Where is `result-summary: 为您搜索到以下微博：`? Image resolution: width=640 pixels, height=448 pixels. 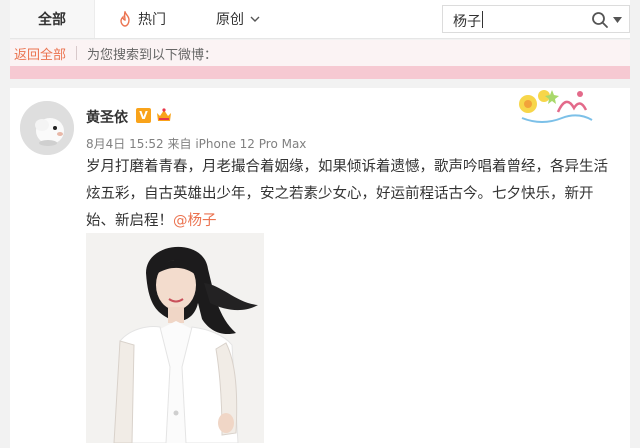
result-summary: 为您搜索到以下微博： is located at coordinates (152, 55).